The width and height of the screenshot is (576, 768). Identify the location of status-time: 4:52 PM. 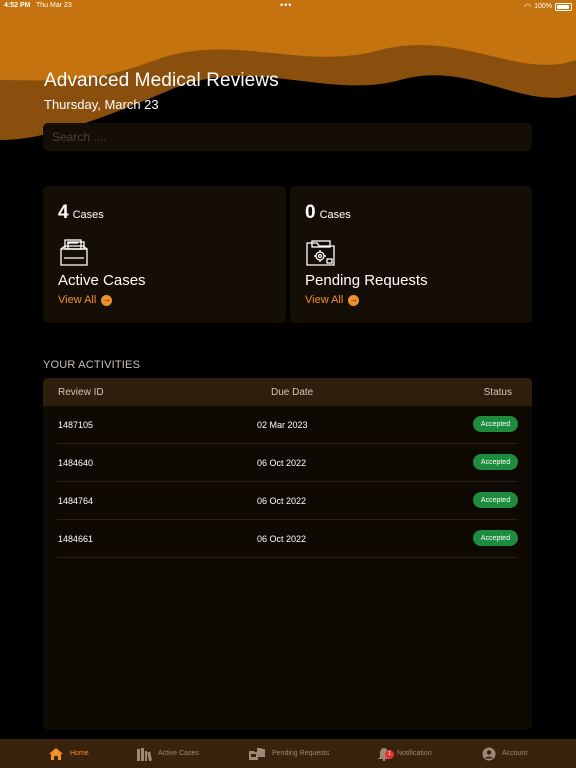
(17, 5).